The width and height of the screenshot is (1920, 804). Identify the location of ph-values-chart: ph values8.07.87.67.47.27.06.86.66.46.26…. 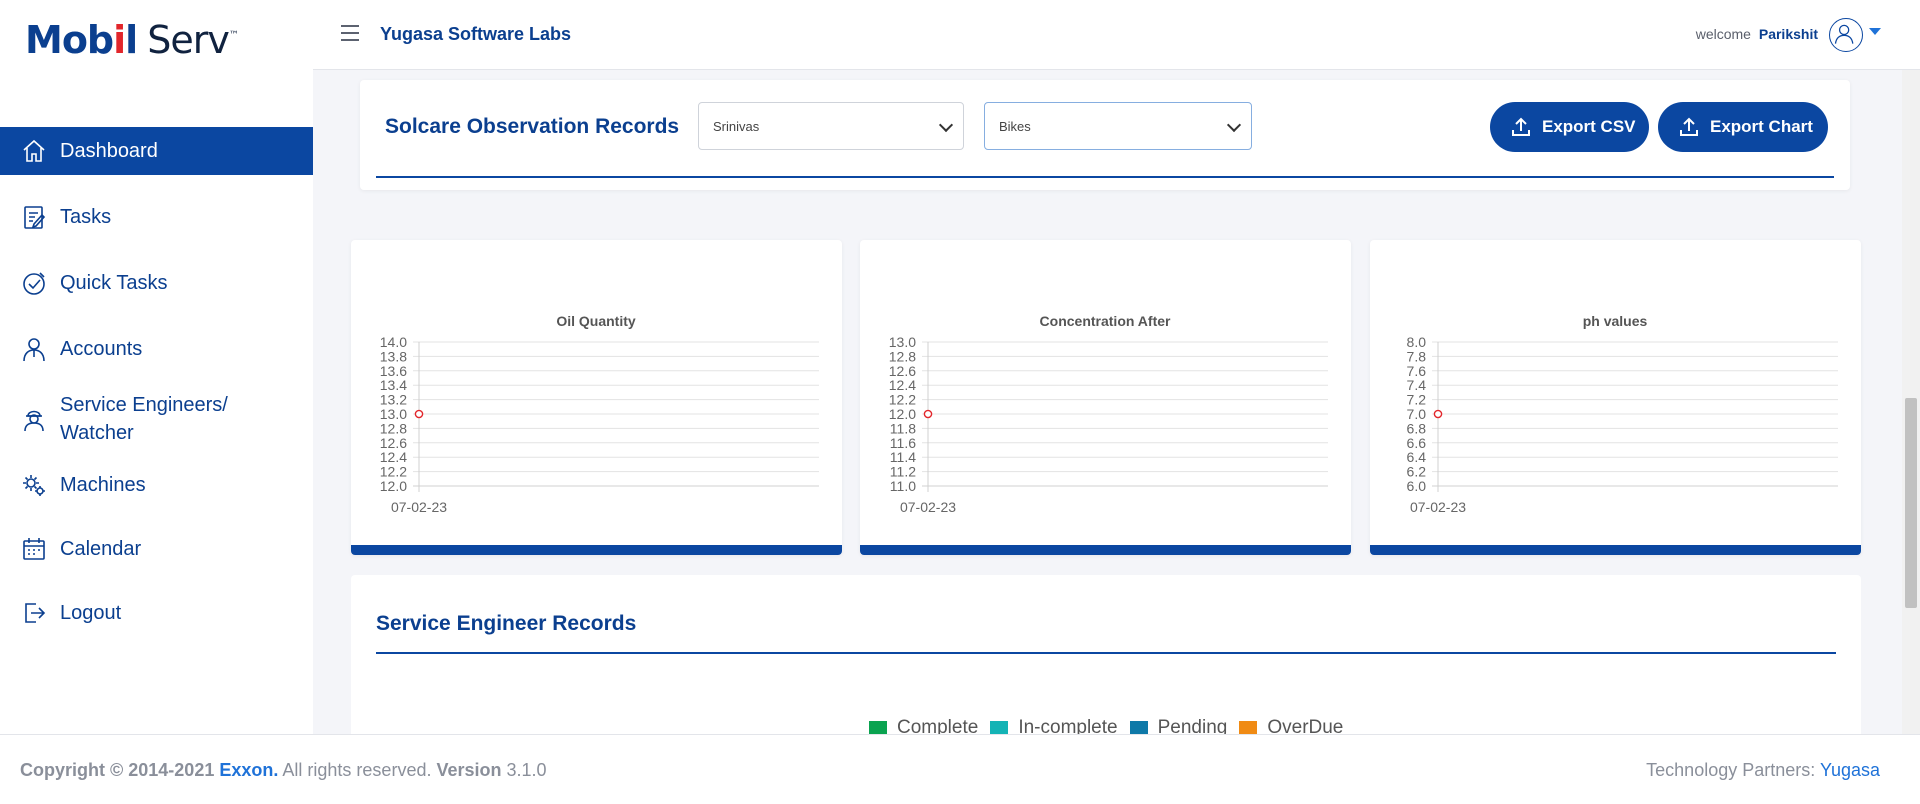
(1622, 414).